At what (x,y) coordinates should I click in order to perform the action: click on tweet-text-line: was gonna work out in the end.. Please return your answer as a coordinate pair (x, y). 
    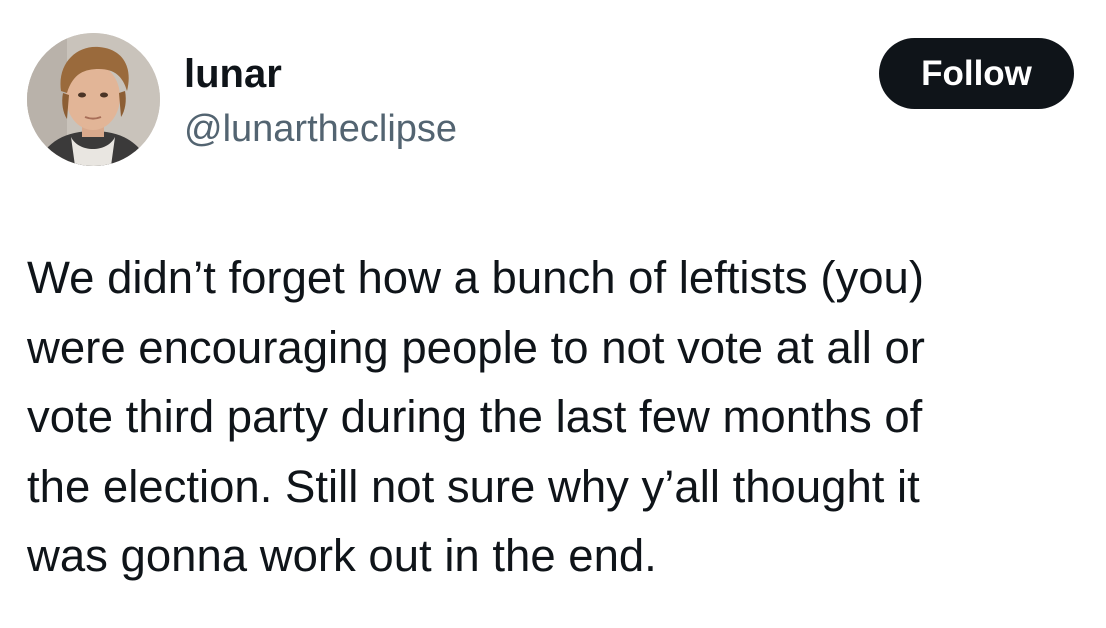
    Looking at the image, I should click on (342, 555).